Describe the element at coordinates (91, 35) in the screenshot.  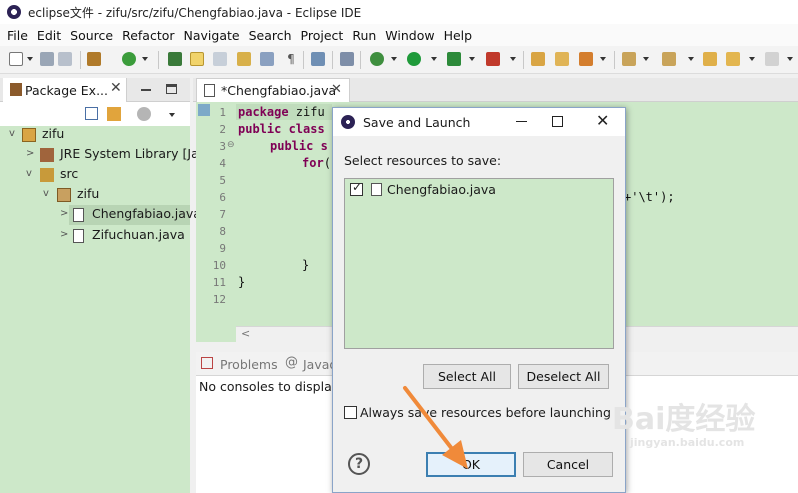
I see `menu-source: Source` at that location.